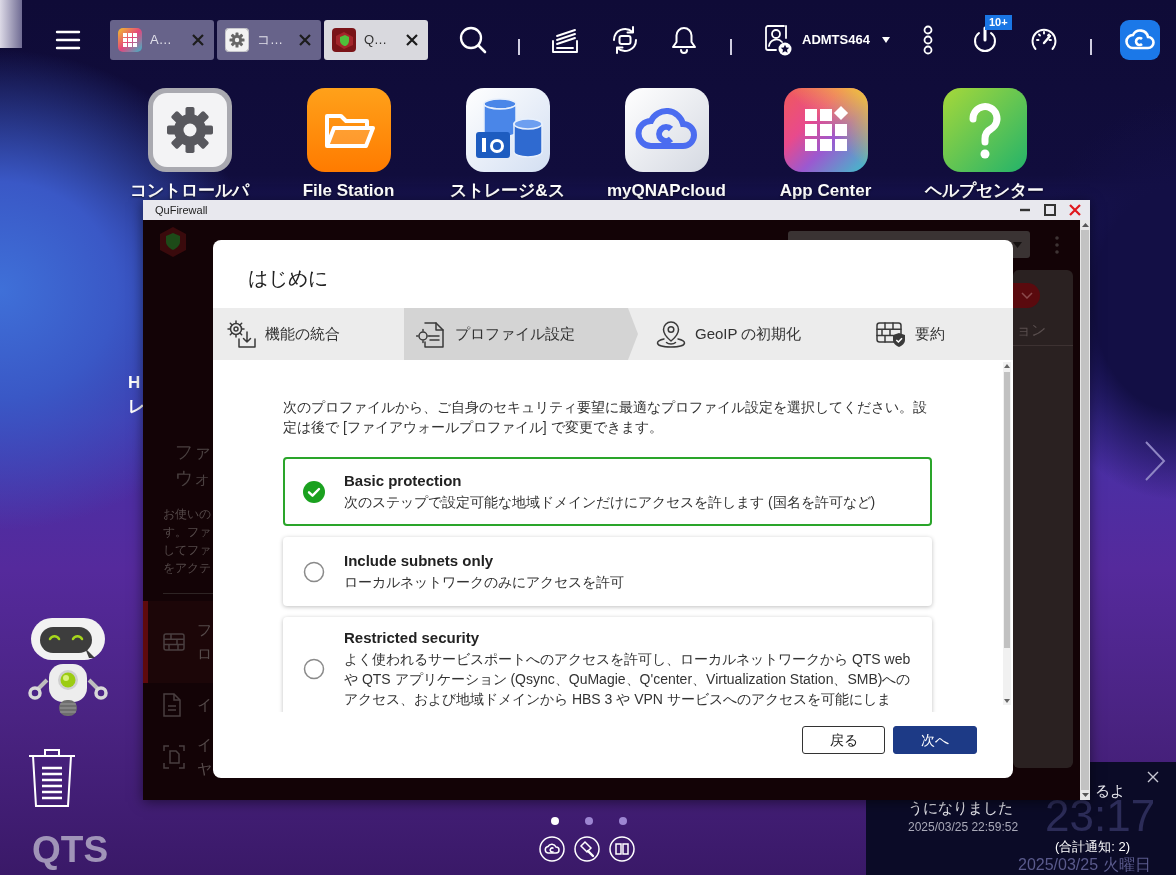 The width and height of the screenshot is (1176, 875). I want to click on panel-edge, so click(11, 24).